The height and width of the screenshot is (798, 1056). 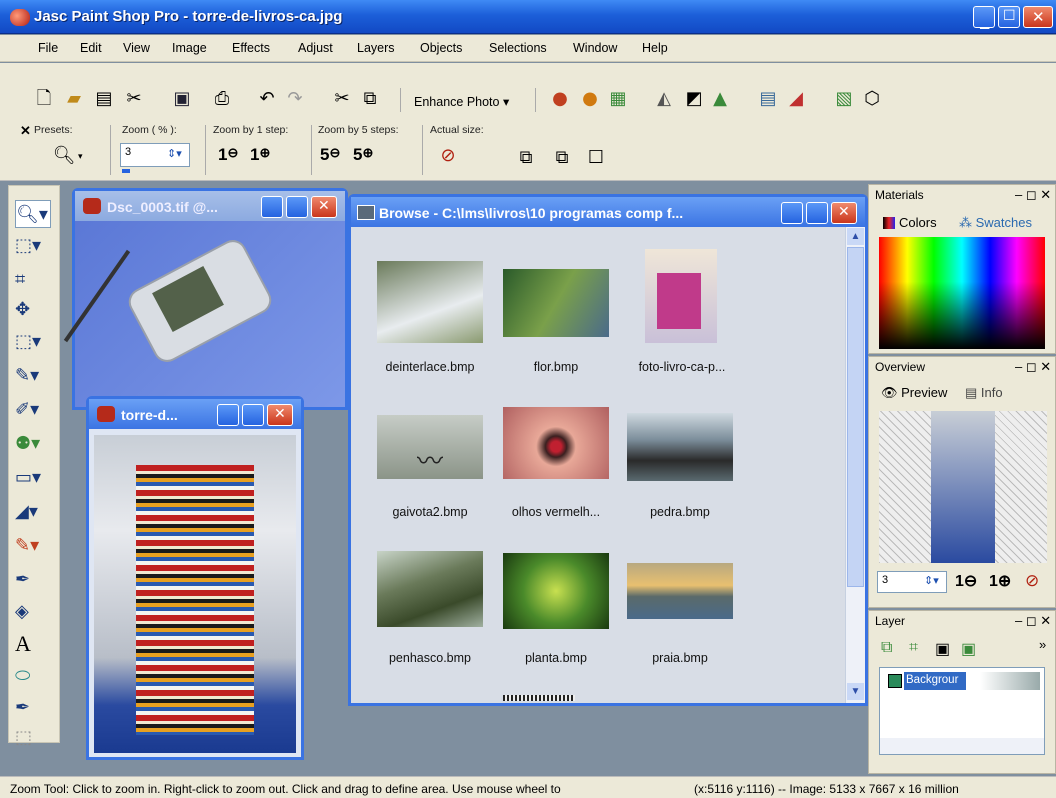 What do you see at coordinates (80, 156) in the screenshot?
I see `presets-dropdown-icon: ▾` at bounding box center [80, 156].